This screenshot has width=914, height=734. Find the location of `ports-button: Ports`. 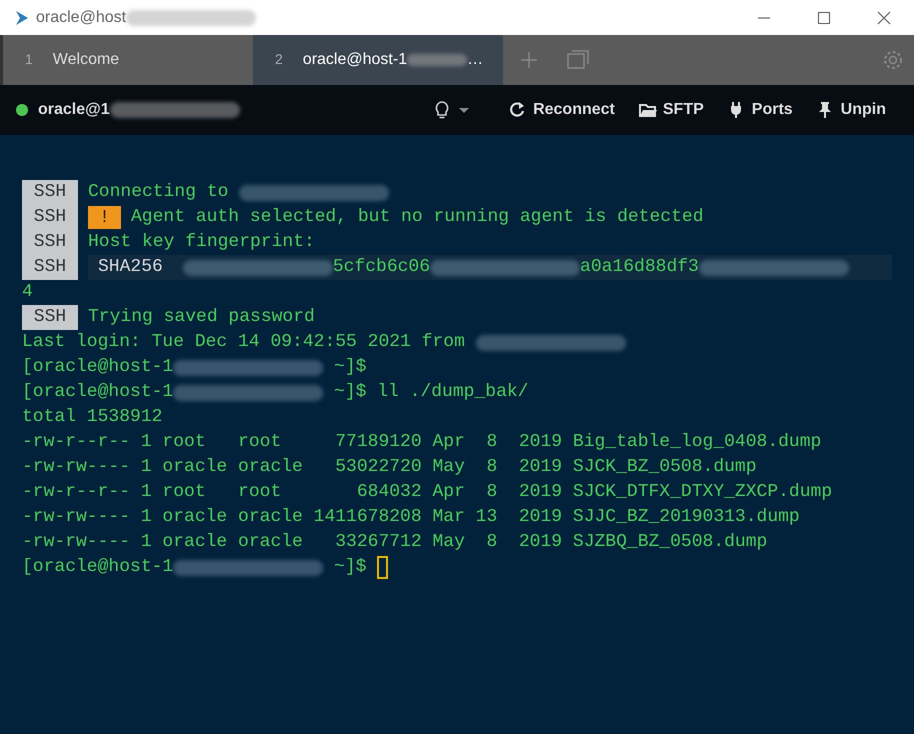

ports-button: Ports is located at coordinates (760, 110).